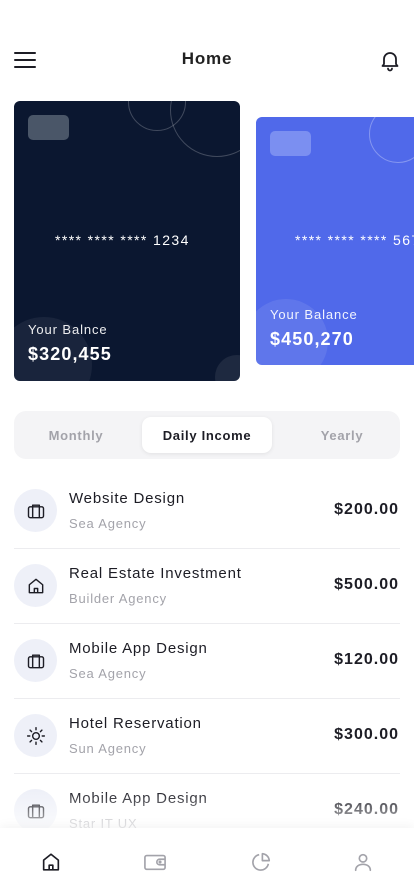 The height and width of the screenshot is (896, 414). What do you see at coordinates (314, 314) in the screenshot?
I see `balance-label: Your Balance` at bounding box center [314, 314].